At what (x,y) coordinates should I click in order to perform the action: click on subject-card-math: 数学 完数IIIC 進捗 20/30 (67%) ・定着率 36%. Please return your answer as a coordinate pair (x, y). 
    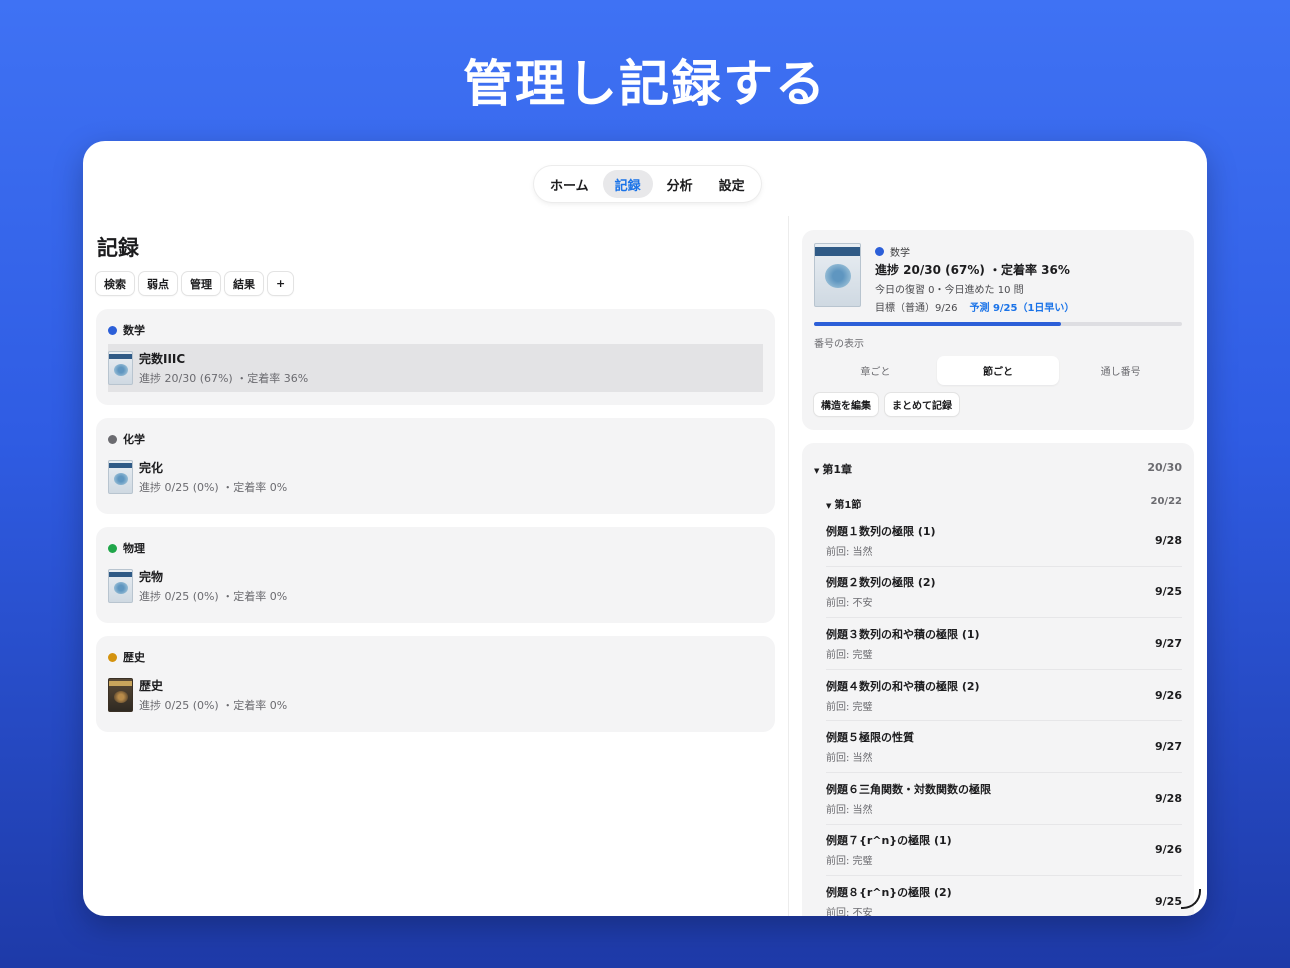
    Looking at the image, I should click on (435, 357).